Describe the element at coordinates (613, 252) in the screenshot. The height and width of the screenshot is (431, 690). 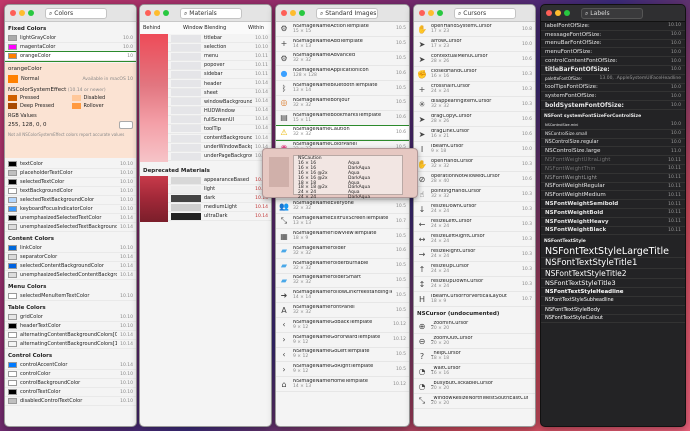
I see `label-row: NSFontTextStyleLargeTitle` at that location.